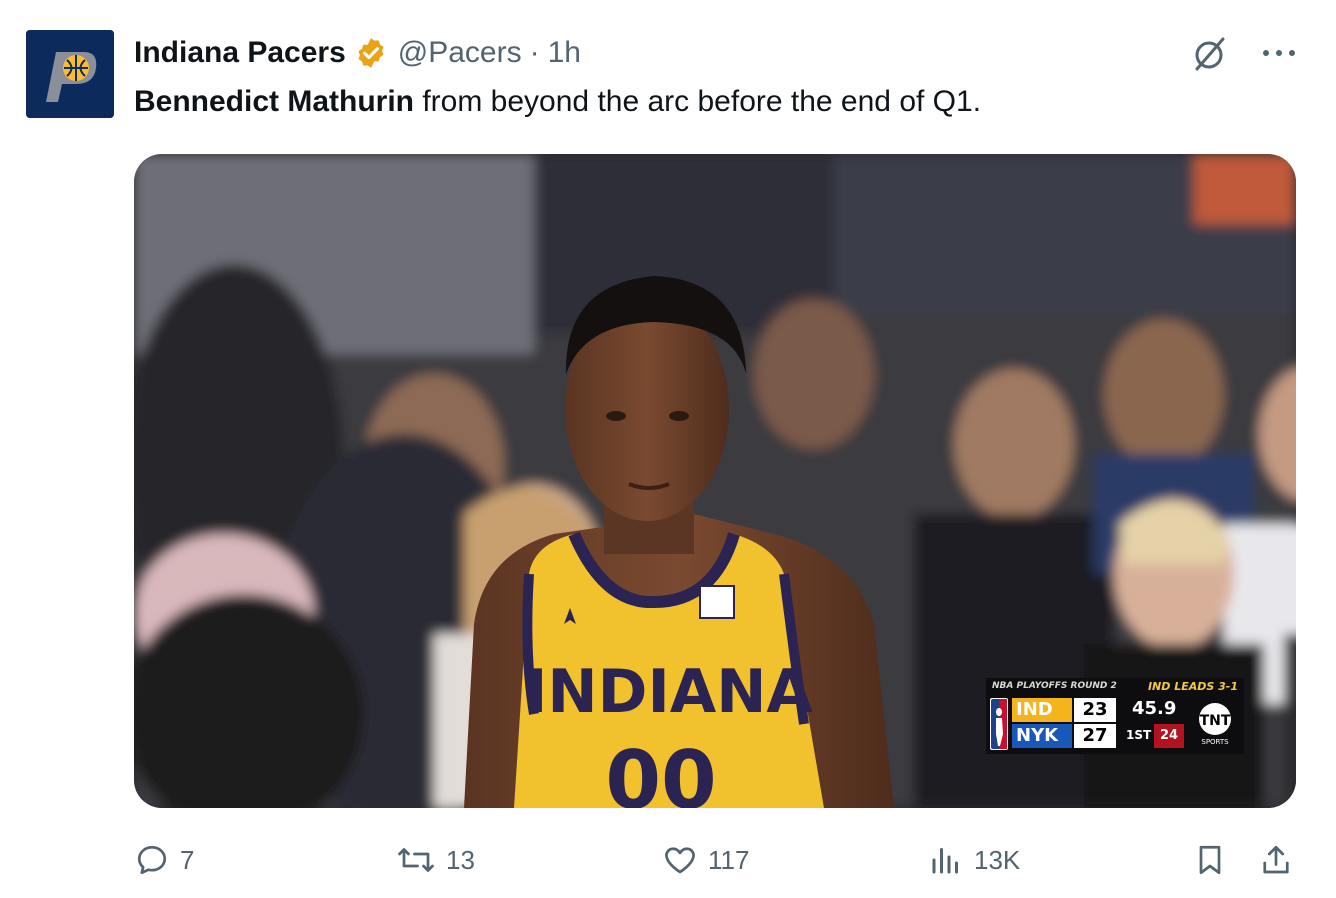 This screenshot has height=898, width=1336. I want to click on repost-button: 13, so click(435, 860).